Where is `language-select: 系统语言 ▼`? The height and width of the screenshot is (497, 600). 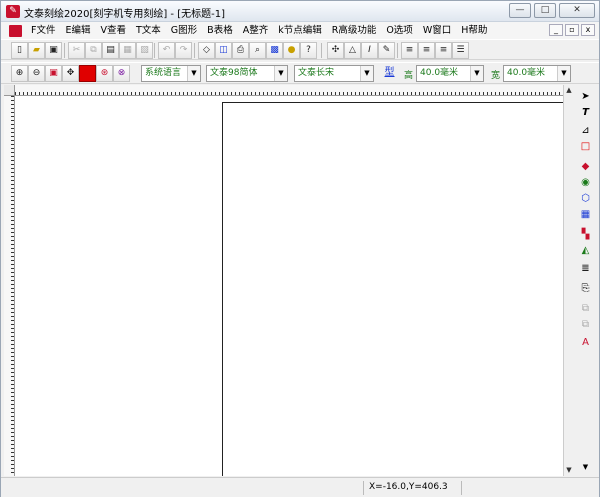 language-select: 系统语言 ▼ is located at coordinates (171, 73).